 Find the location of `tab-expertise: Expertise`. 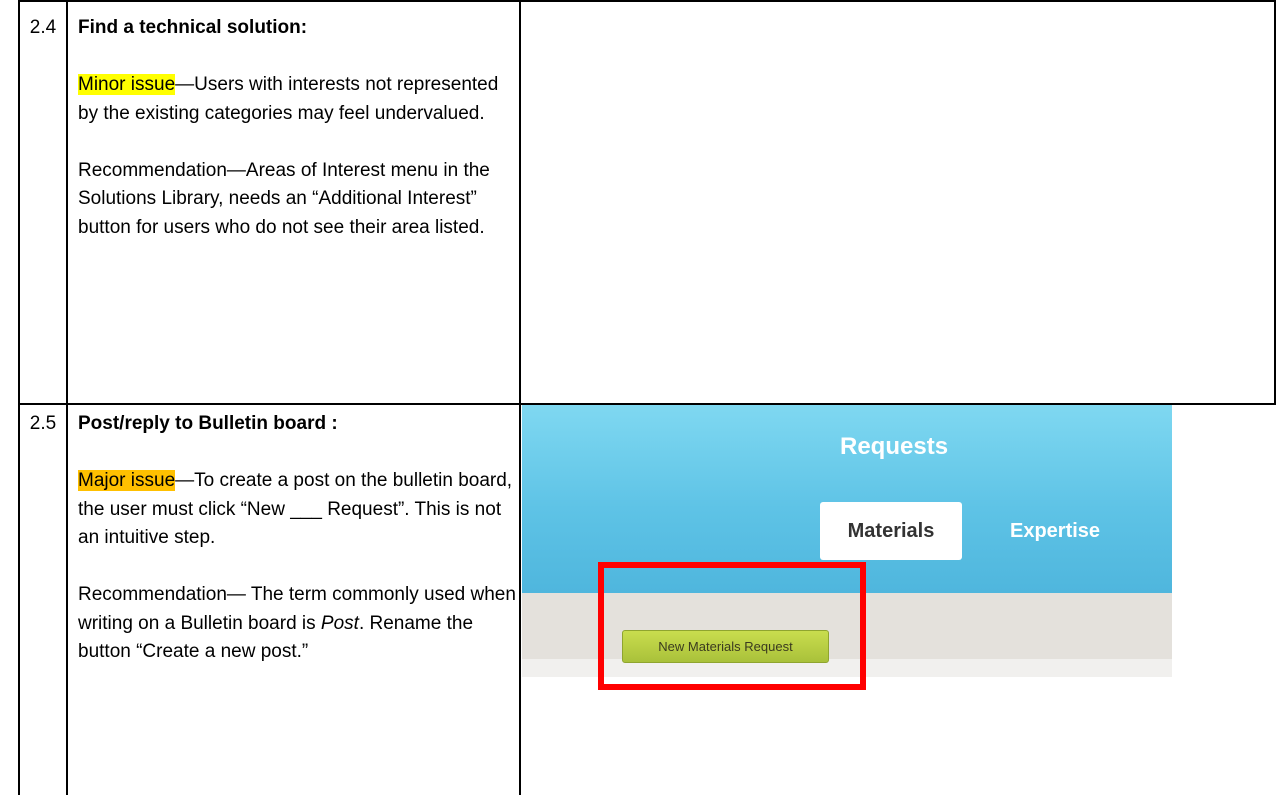

tab-expertise: Expertise is located at coordinates (1055, 531).